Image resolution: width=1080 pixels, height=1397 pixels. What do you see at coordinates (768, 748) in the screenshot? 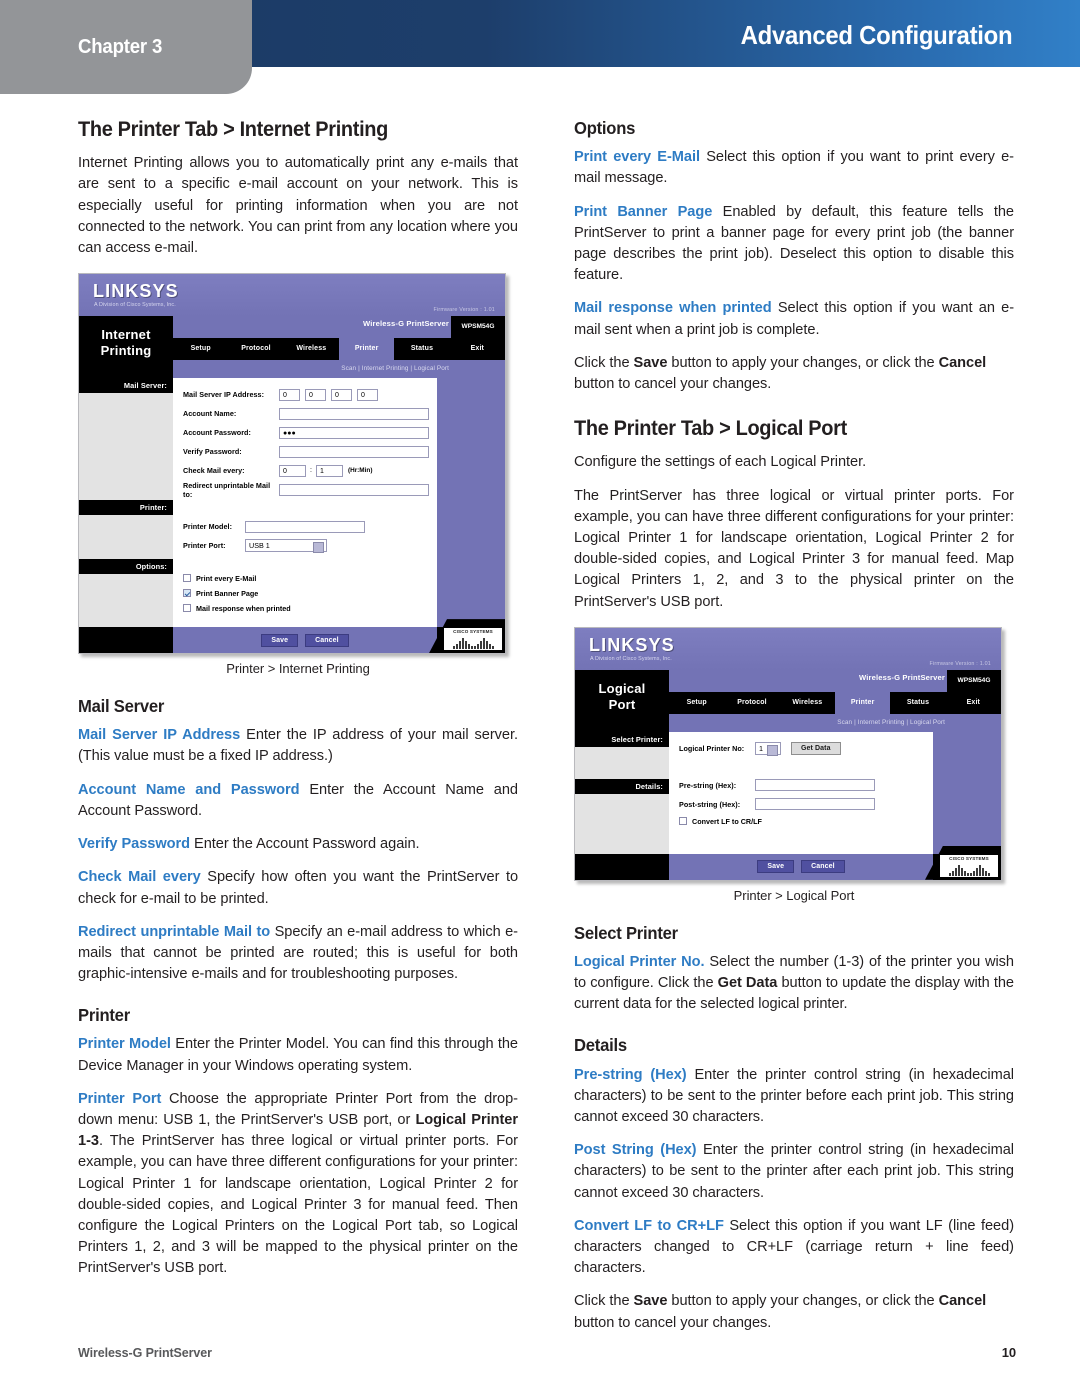
I see `select-logical-printer-no: 1` at bounding box center [768, 748].